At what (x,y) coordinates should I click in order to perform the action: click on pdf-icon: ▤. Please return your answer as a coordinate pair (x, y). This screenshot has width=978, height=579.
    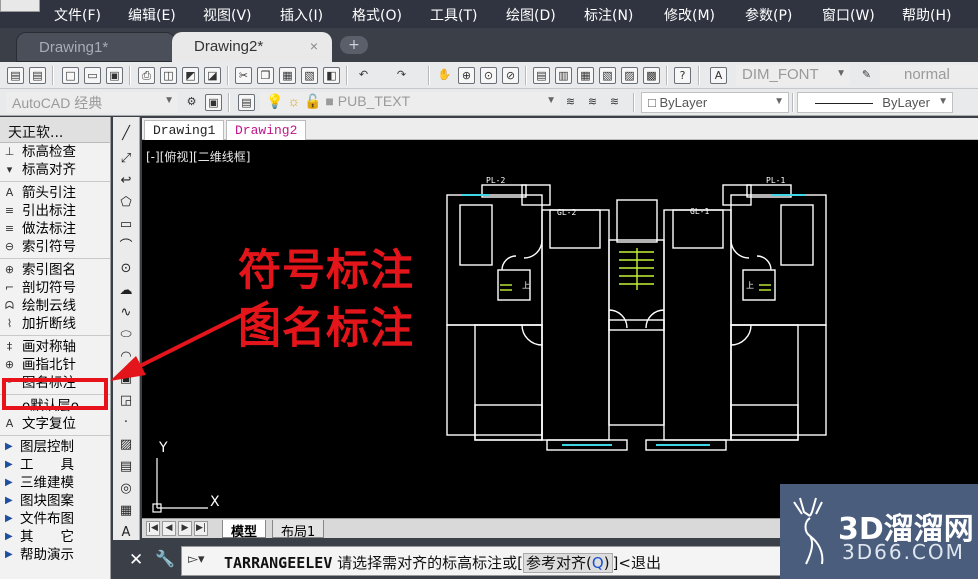
    Looking at the image, I should click on (15, 75).